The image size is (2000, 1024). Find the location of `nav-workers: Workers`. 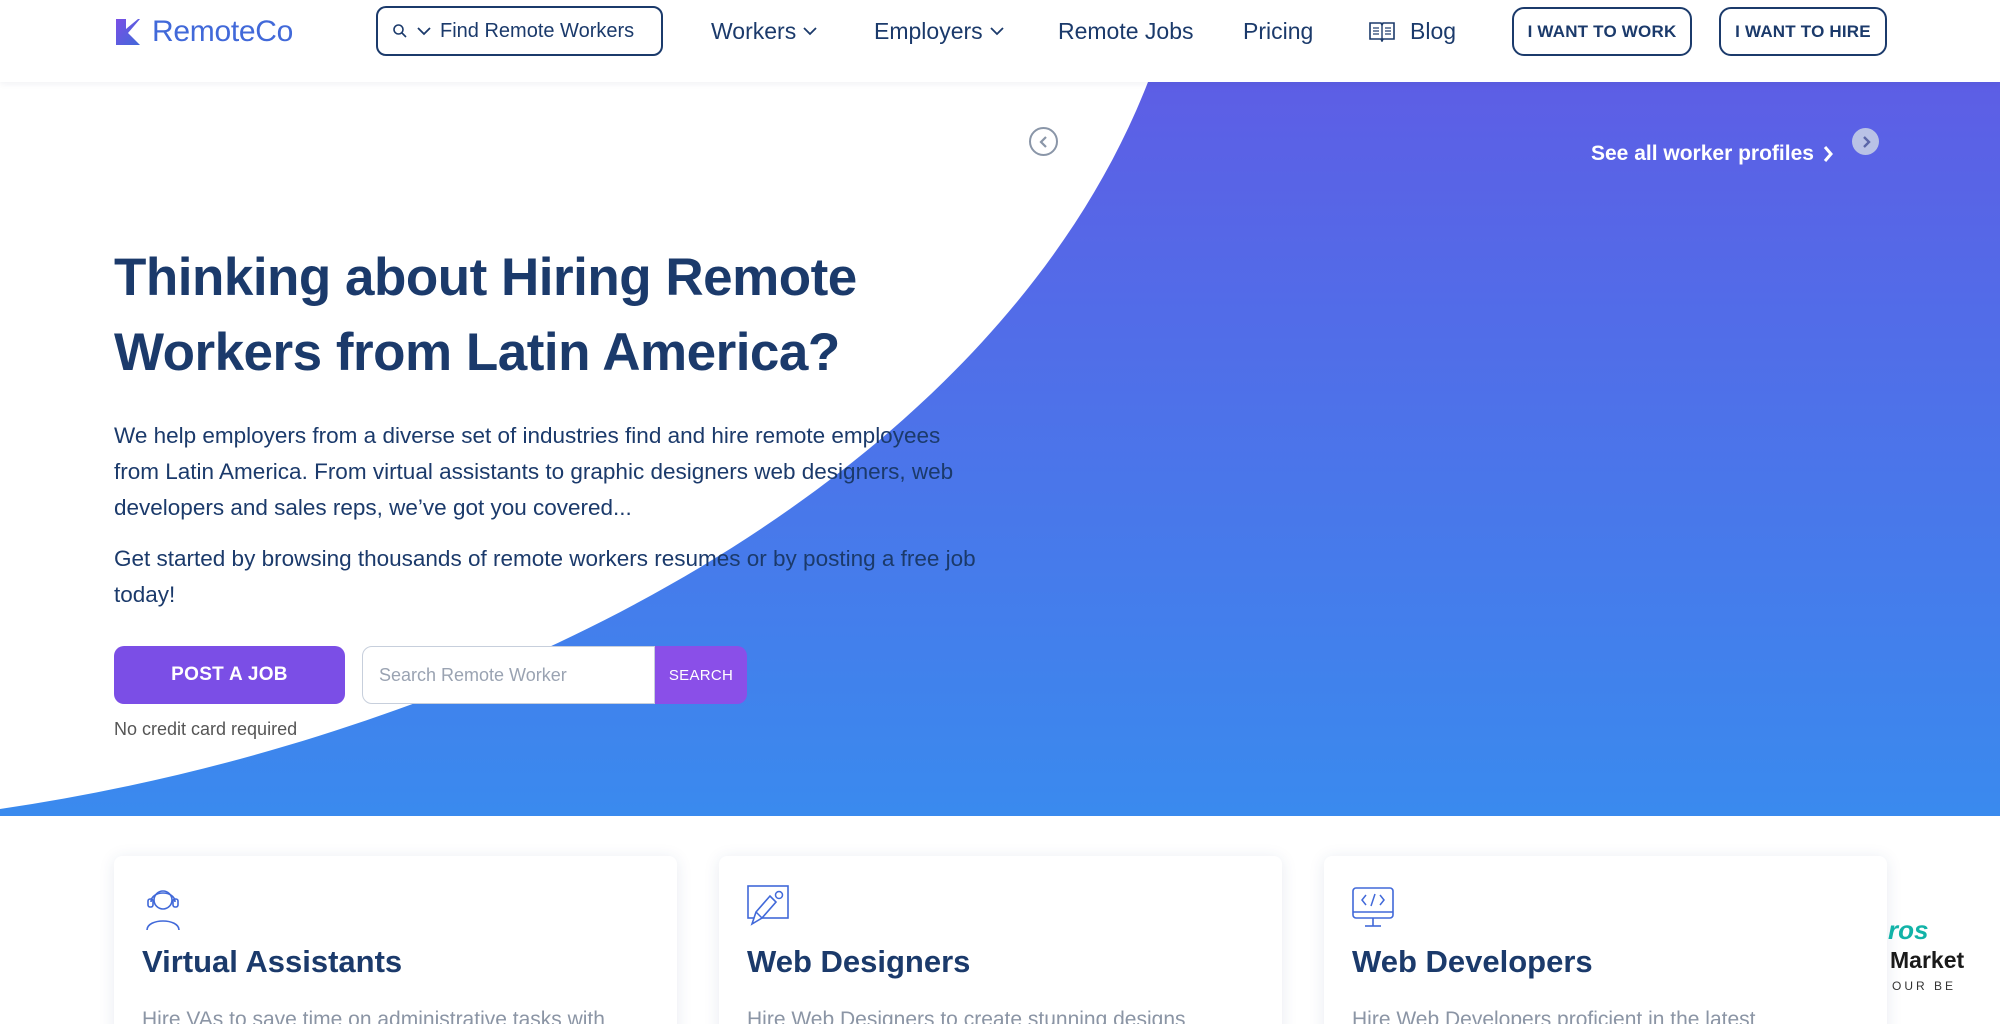

nav-workers: Workers is located at coordinates (764, 31).